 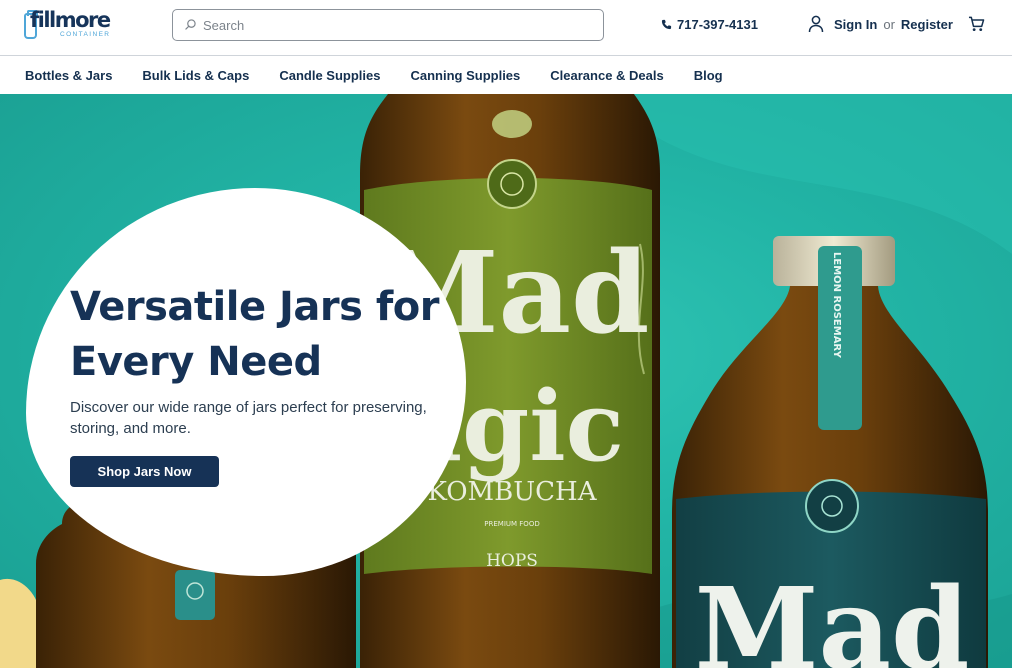 I want to click on phone-icon, so click(x=666, y=24).